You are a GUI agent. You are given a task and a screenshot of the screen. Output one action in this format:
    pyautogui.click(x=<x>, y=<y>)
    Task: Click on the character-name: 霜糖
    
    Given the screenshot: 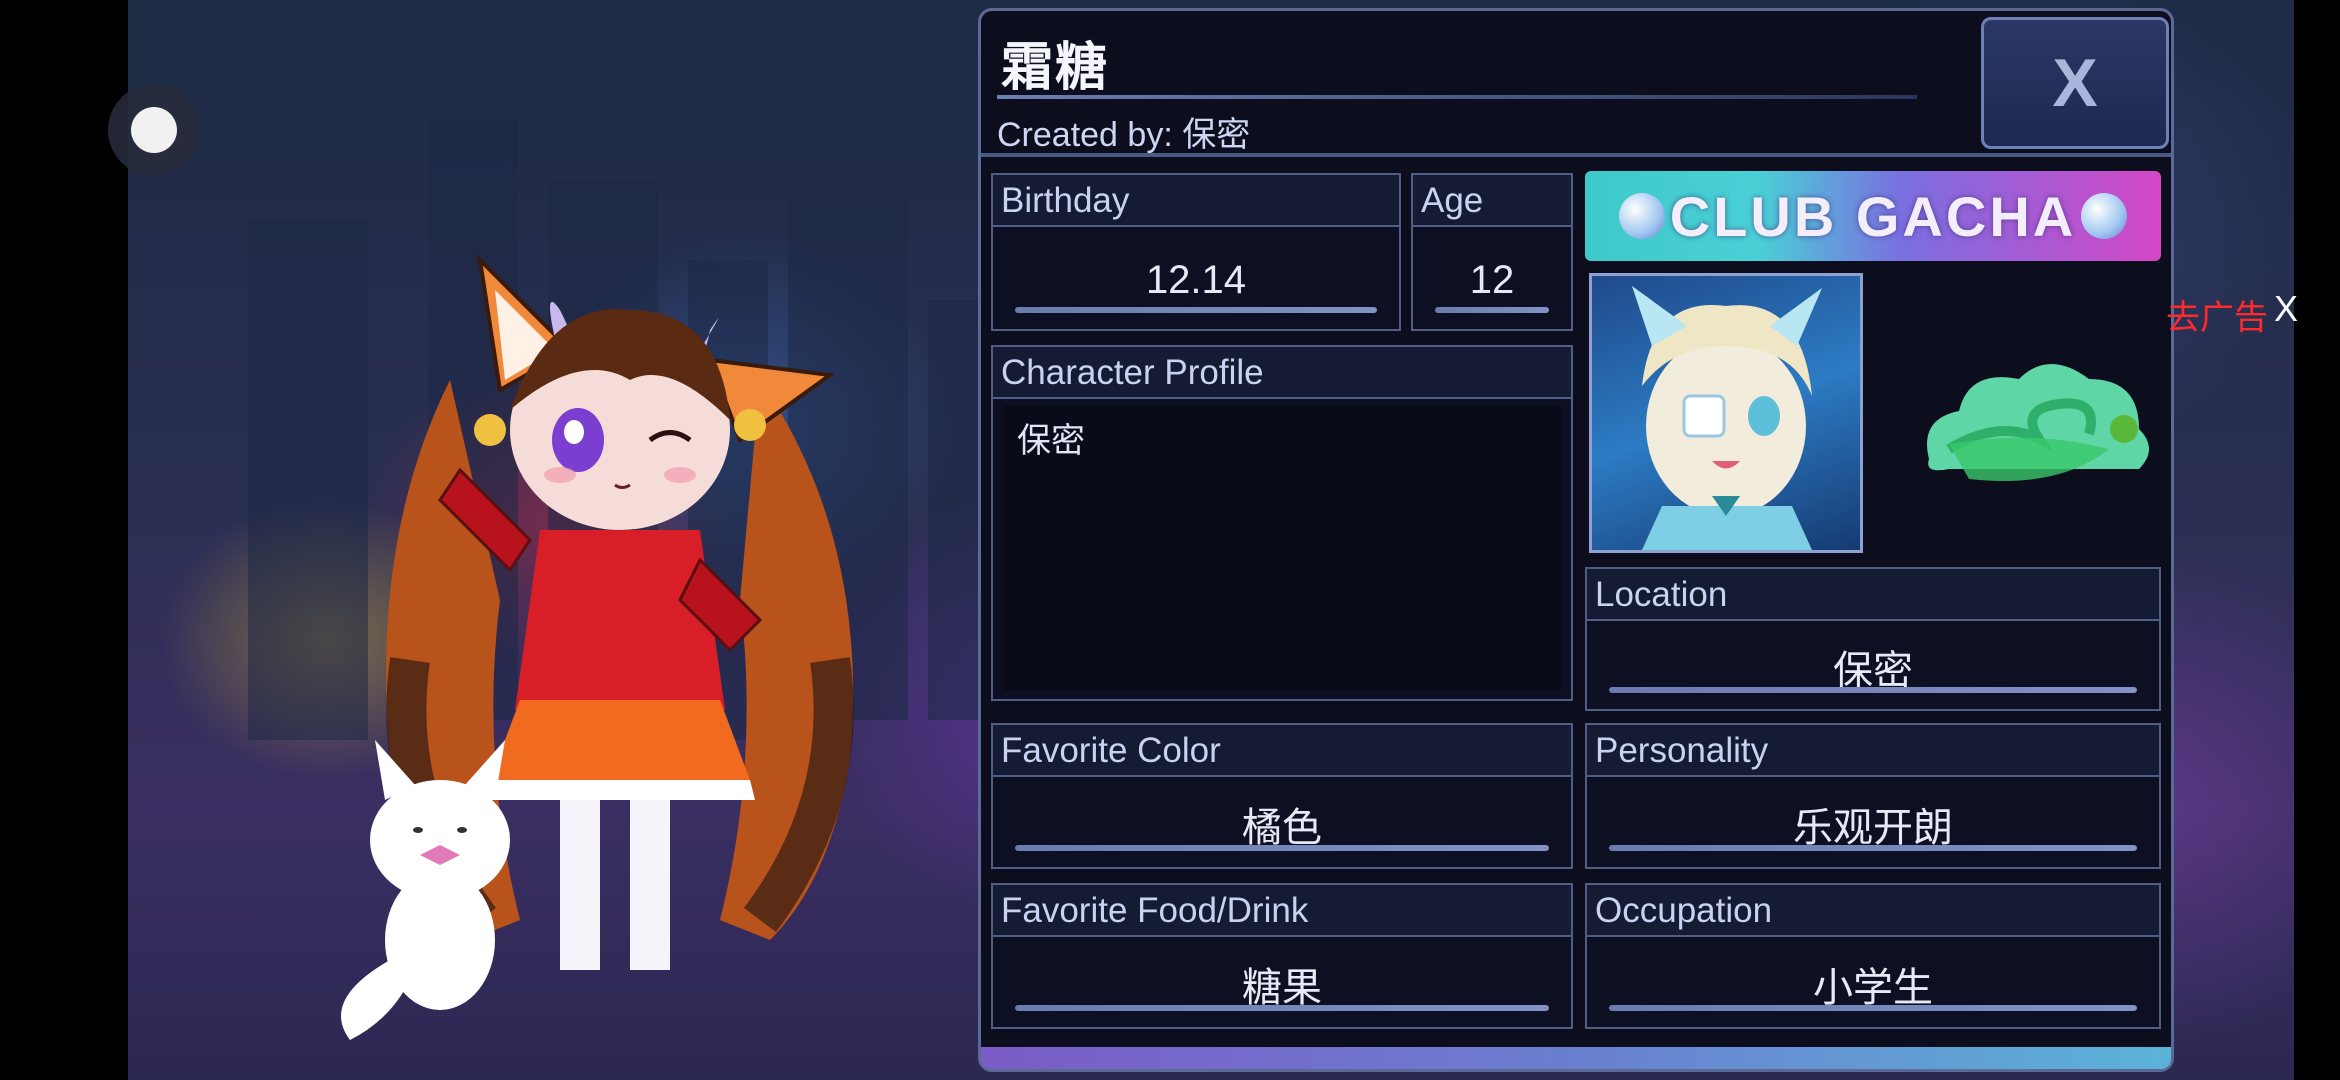 What is the action you would take?
    pyautogui.click(x=1055, y=68)
    